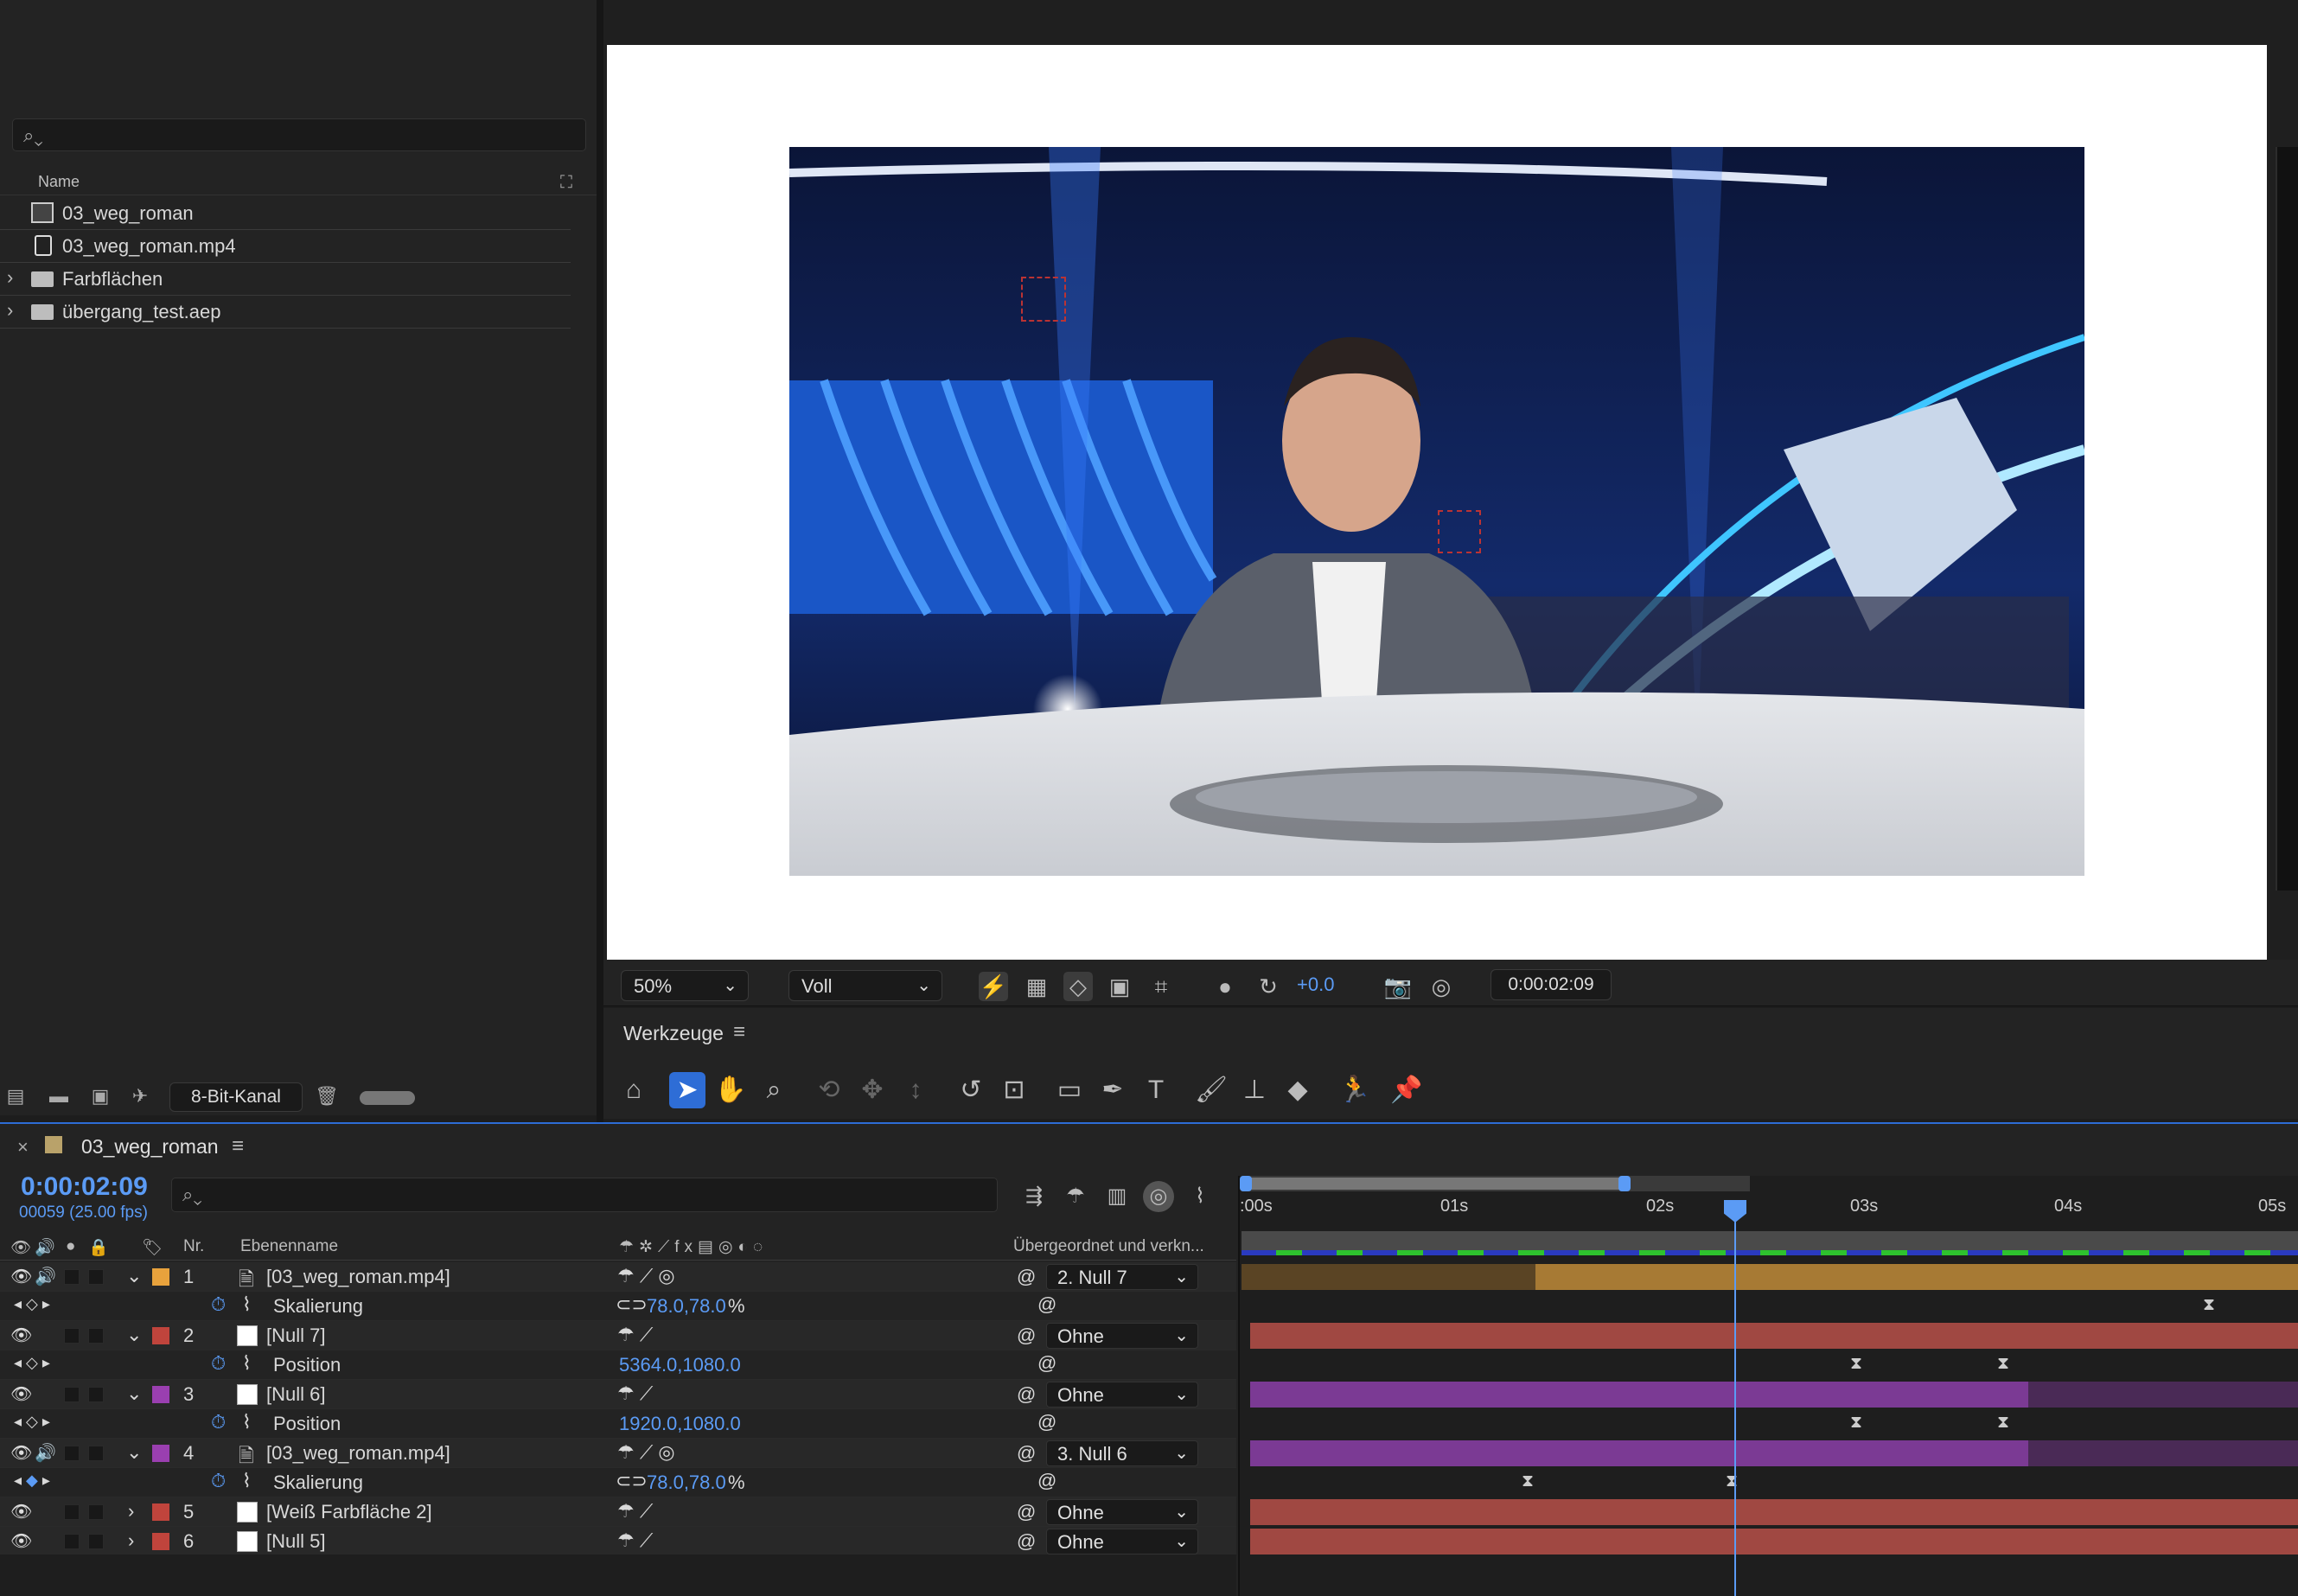 The height and width of the screenshot is (1596, 2298). Describe the element at coordinates (1122, 1277) in the screenshot. I see `parent-dropdown: 2. Null 7 ⌄` at that location.